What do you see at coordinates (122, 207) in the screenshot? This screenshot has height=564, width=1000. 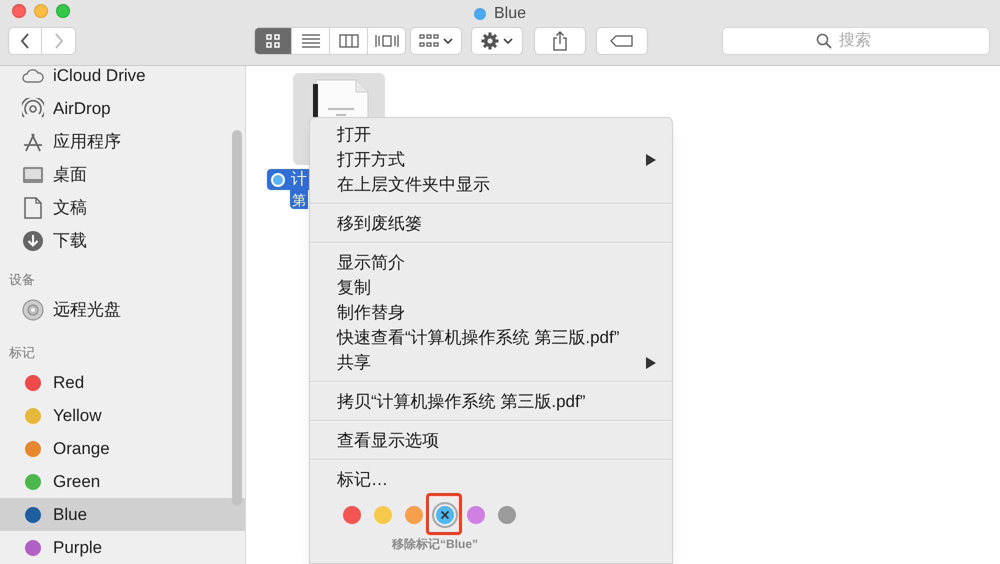 I see `sidebar-item: 文稿` at bounding box center [122, 207].